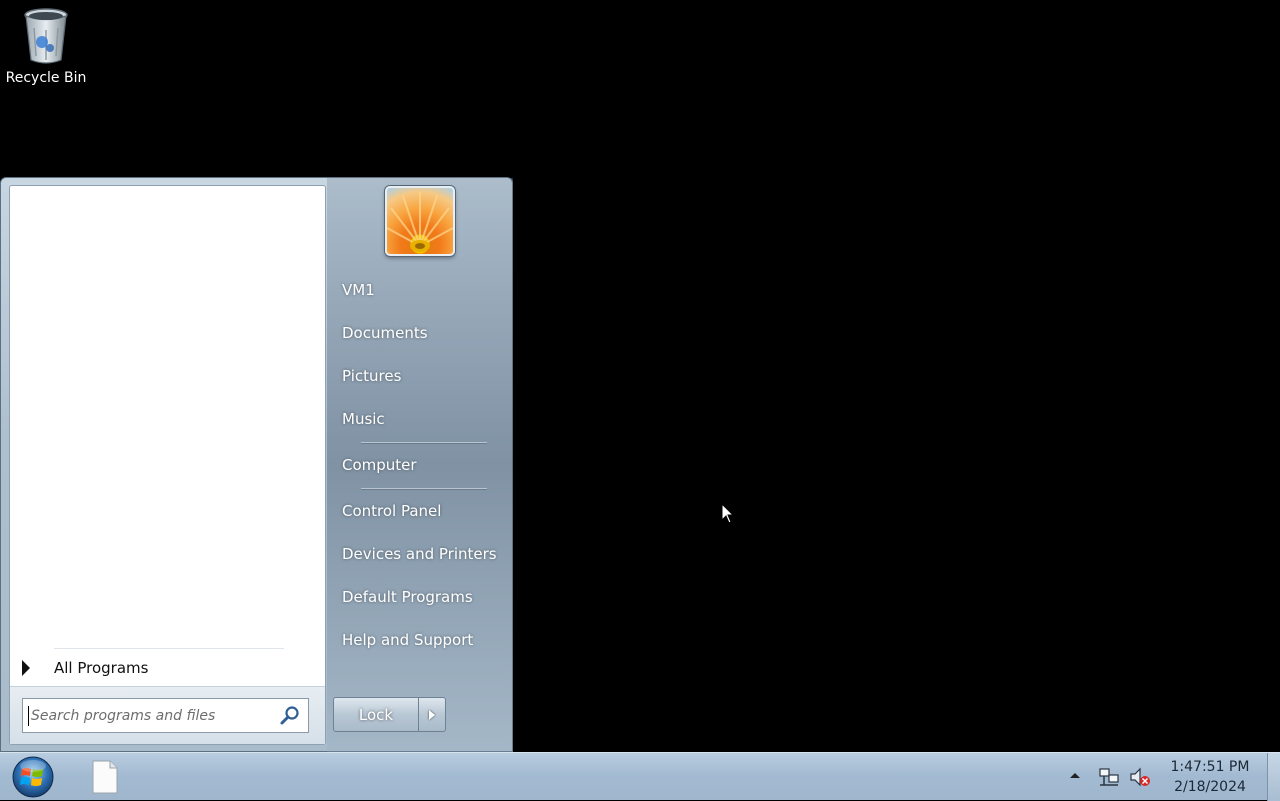 This screenshot has height=801, width=1280. Describe the element at coordinates (101, 668) in the screenshot. I see `all-programs-label: All Programs` at that location.